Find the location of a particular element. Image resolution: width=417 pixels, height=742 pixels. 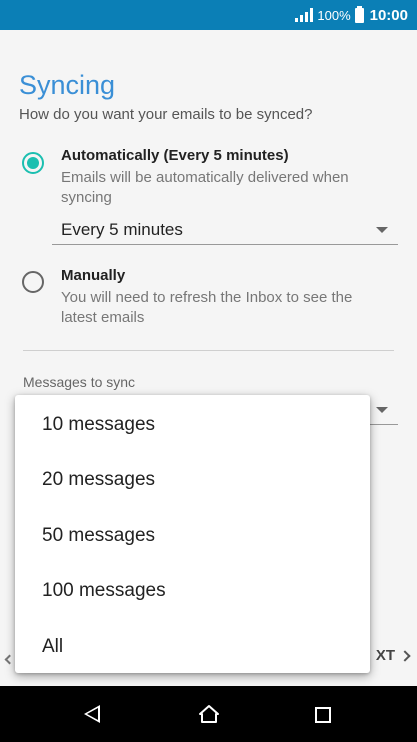

recents-icon is located at coordinates (323, 715).